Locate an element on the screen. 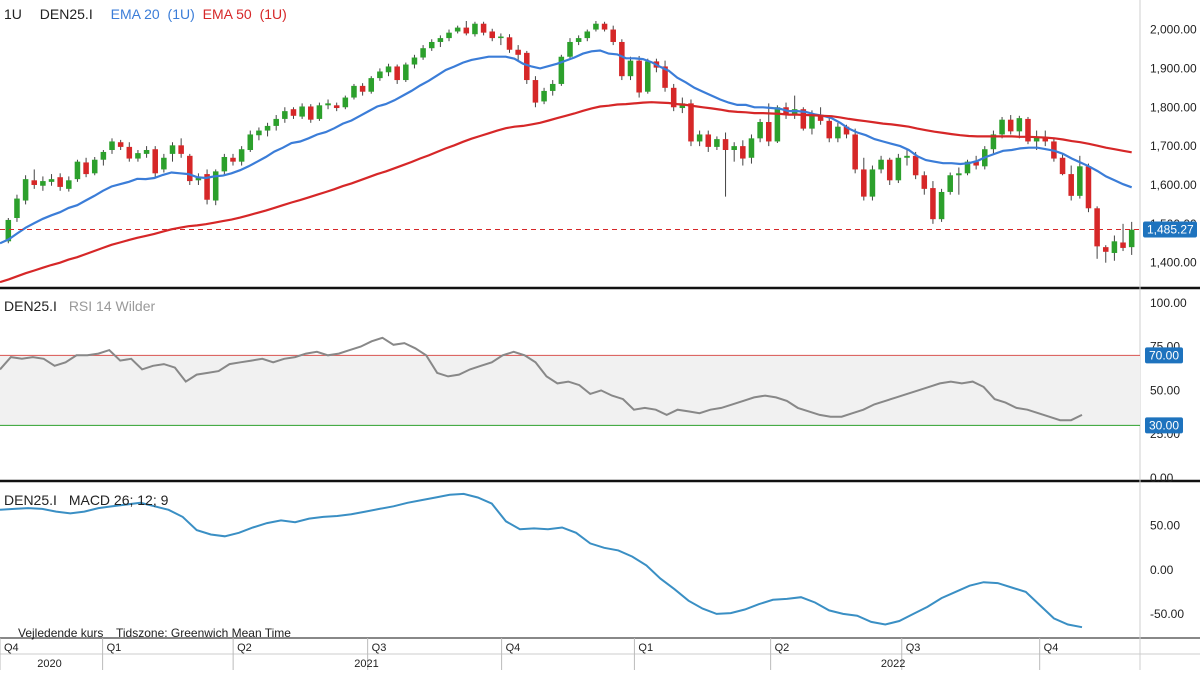 The height and width of the screenshot is (675, 1200). price-tick-label: 1,700.00 is located at coordinates (1173, 146).